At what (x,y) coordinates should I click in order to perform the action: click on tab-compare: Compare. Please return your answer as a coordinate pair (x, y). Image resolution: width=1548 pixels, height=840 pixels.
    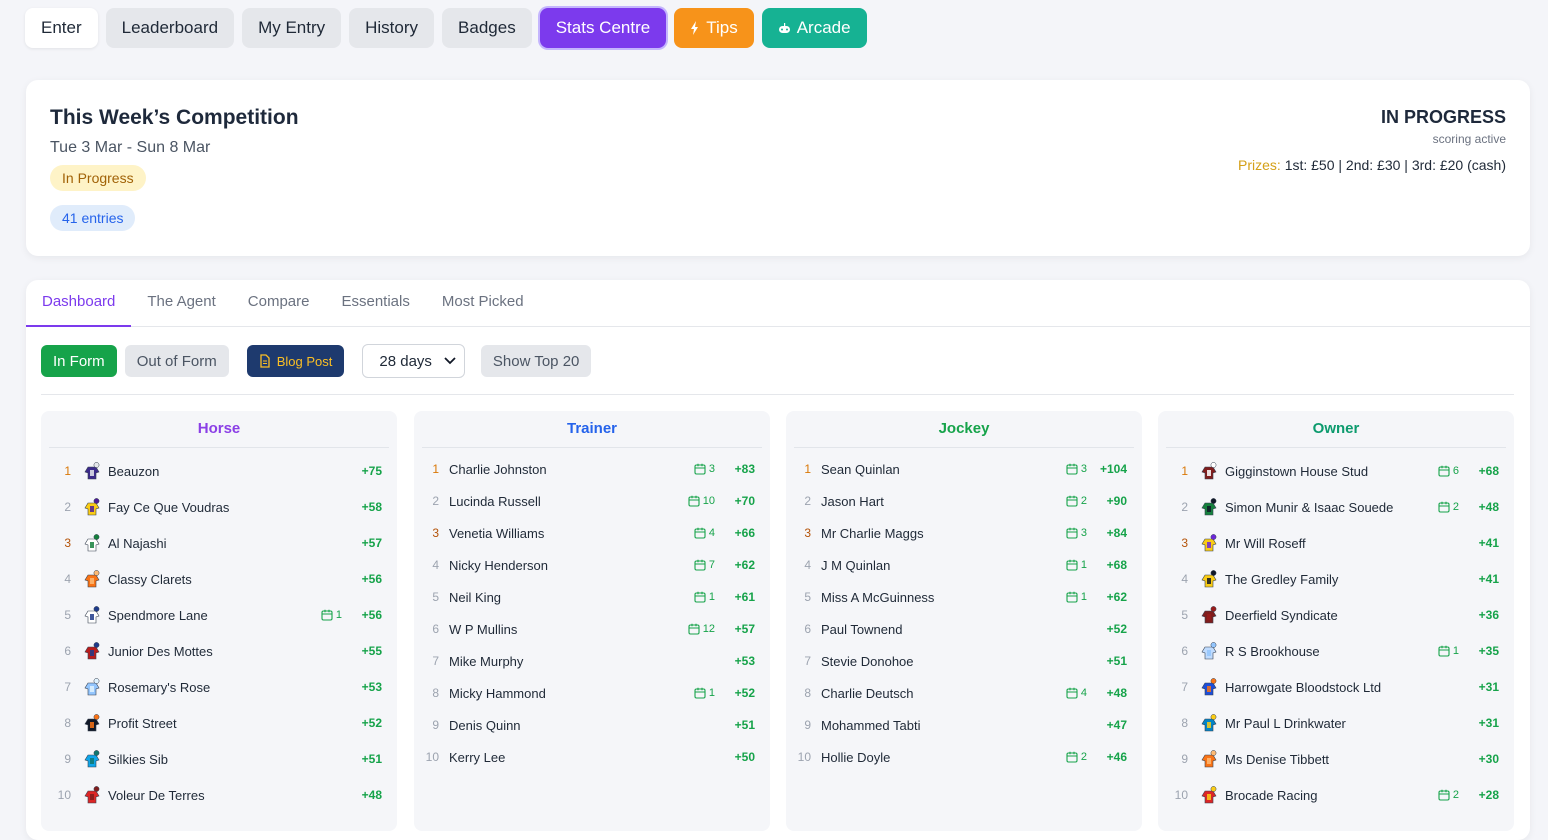
    Looking at the image, I should click on (279, 303).